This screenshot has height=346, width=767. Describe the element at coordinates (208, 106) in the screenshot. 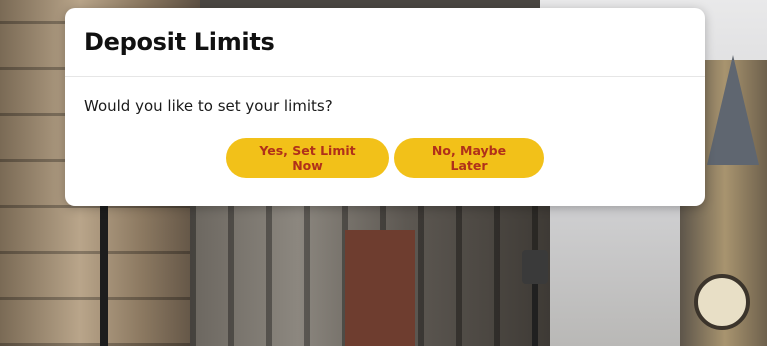

I see `dialog-question: Would you like to set your limits?` at that location.